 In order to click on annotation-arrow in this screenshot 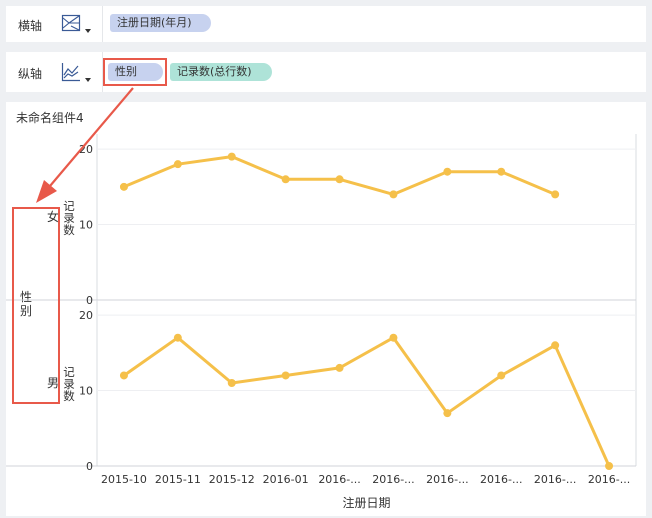, I will do `click(85, 145)`.